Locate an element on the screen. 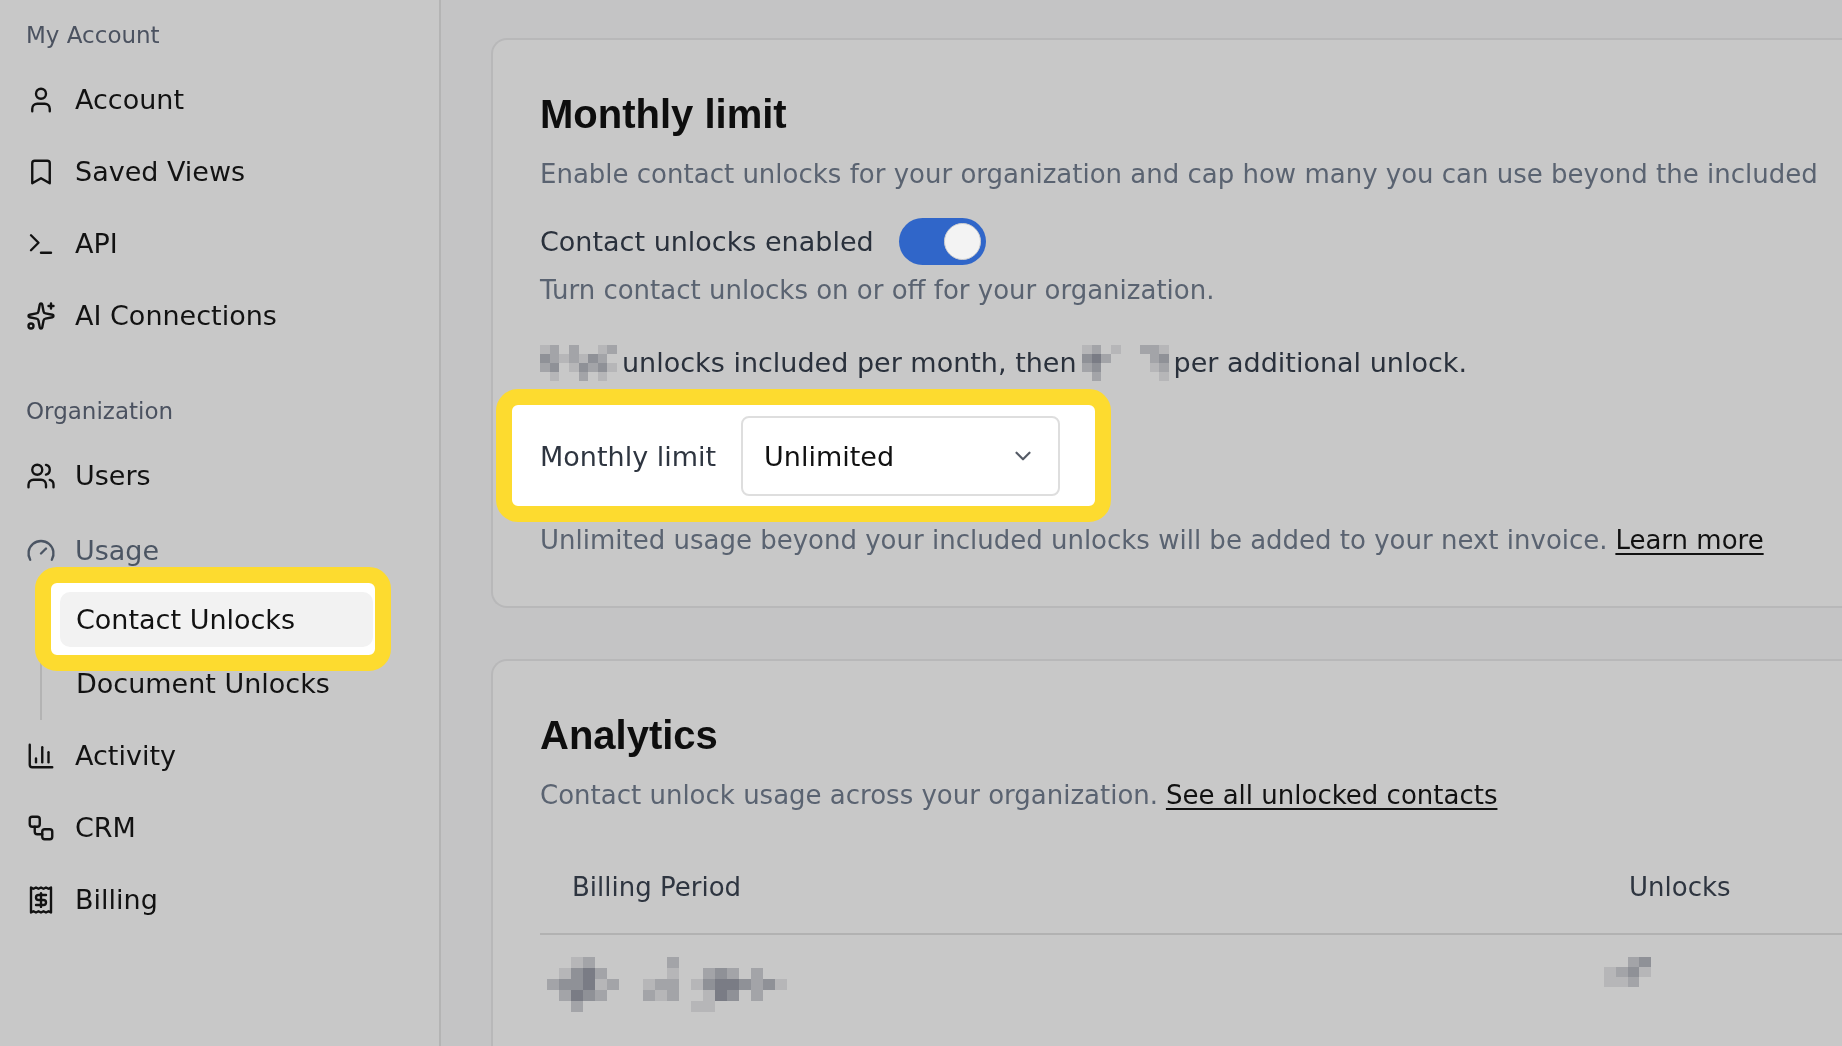 This screenshot has width=1842, height=1046. monthly-limit-select: Unlimited is located at coordinates (901, 456).